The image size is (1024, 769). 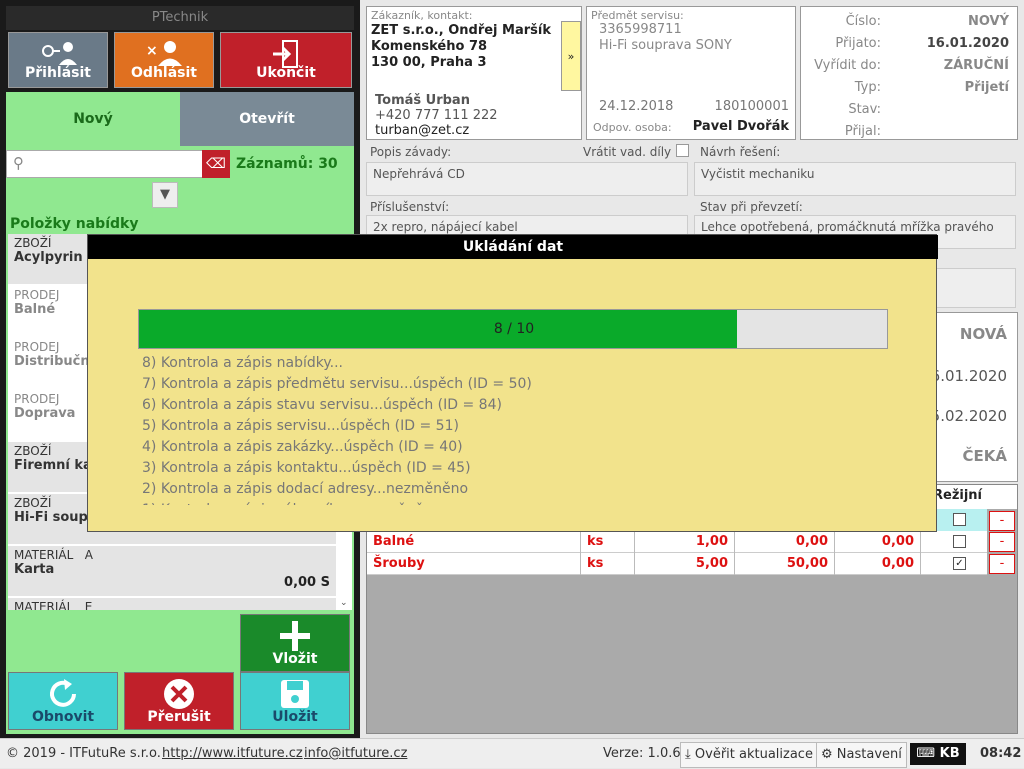 I want to click on list-item: MATERIÁL E, so click(x=172, y=604).